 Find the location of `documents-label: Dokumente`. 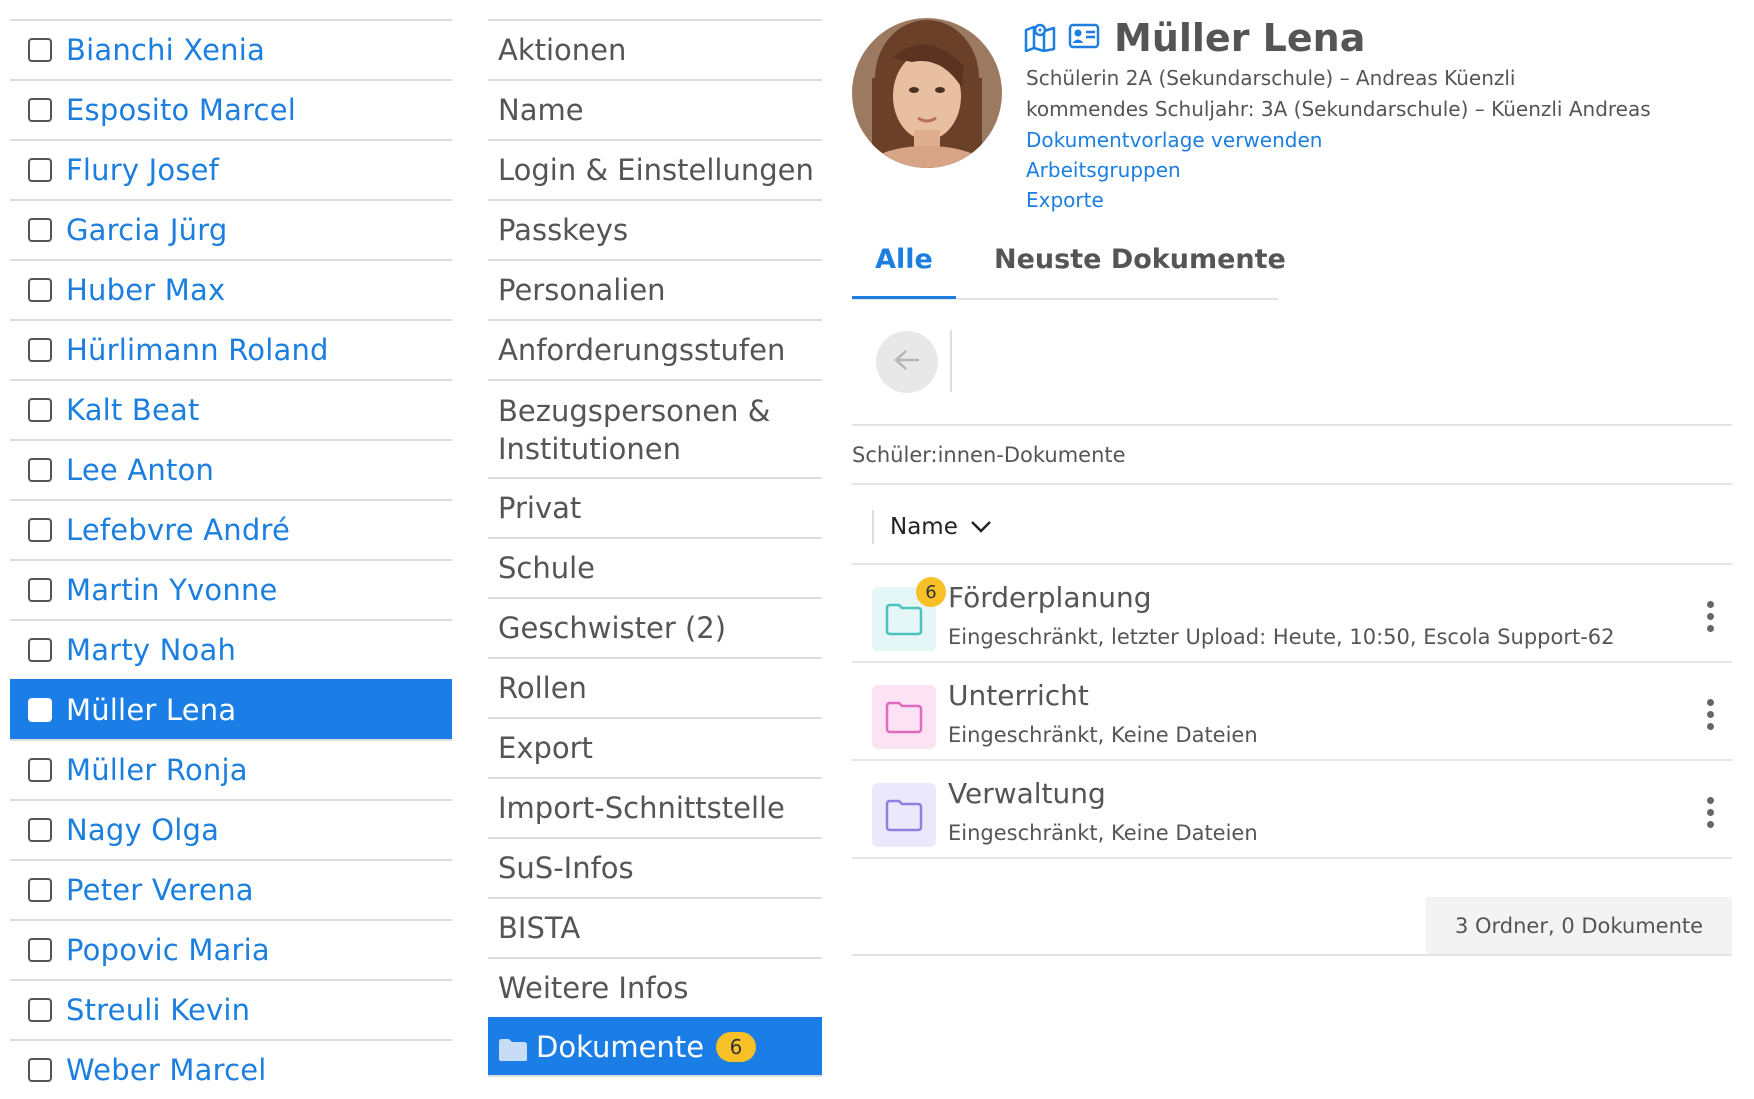

documents-label: Dokumente is located at coordinates (620, 1047).